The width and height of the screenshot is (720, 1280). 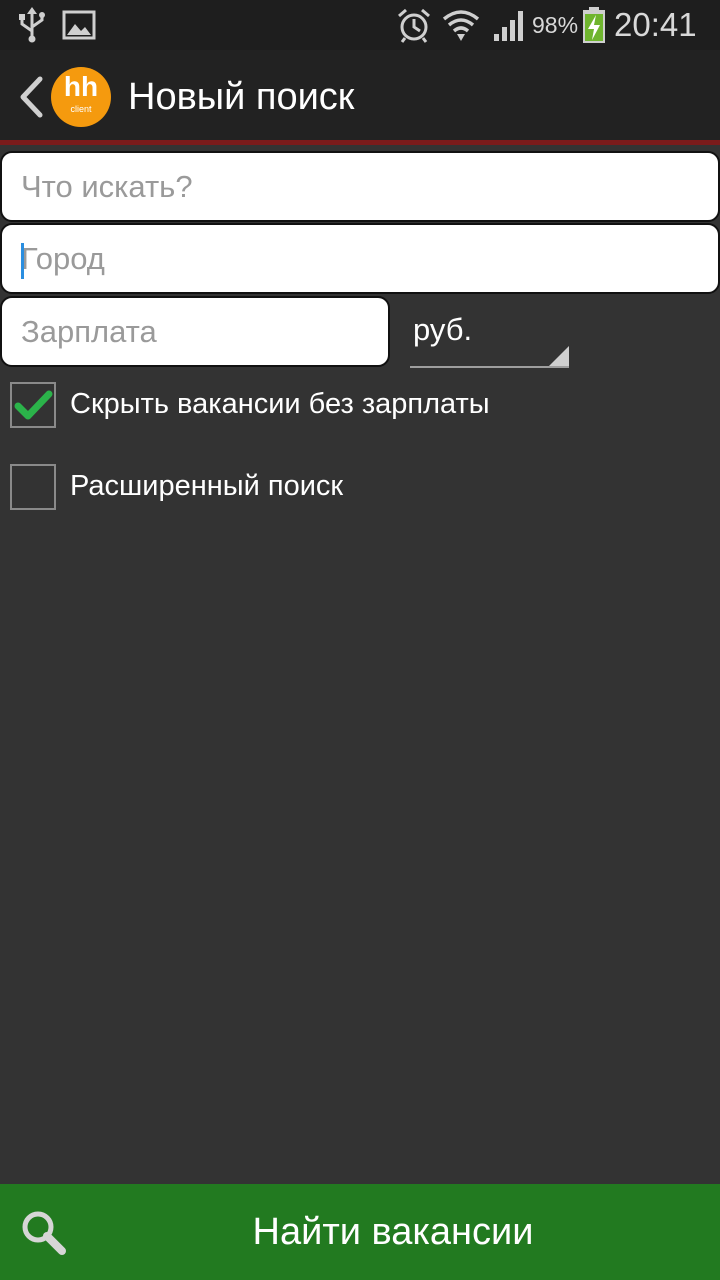 I want to click on battery-percent: 98%, so click(x=555, y=24).